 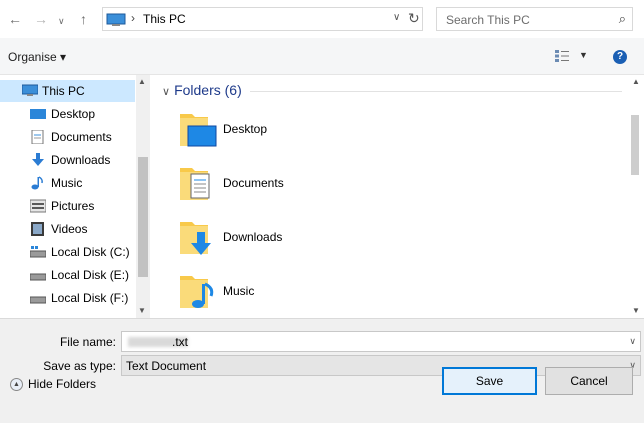 What do you see at coordinates (15, 19) in the screenshot?
I see `back-icon: ←` at bounding box center [15, 19].